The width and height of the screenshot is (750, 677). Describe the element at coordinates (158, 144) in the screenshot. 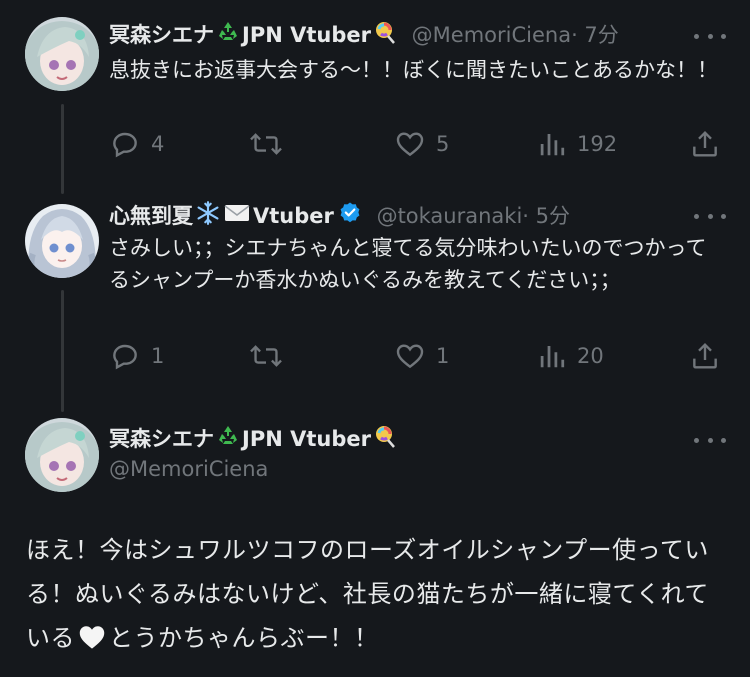

I see `reply-count: 4` at that location.